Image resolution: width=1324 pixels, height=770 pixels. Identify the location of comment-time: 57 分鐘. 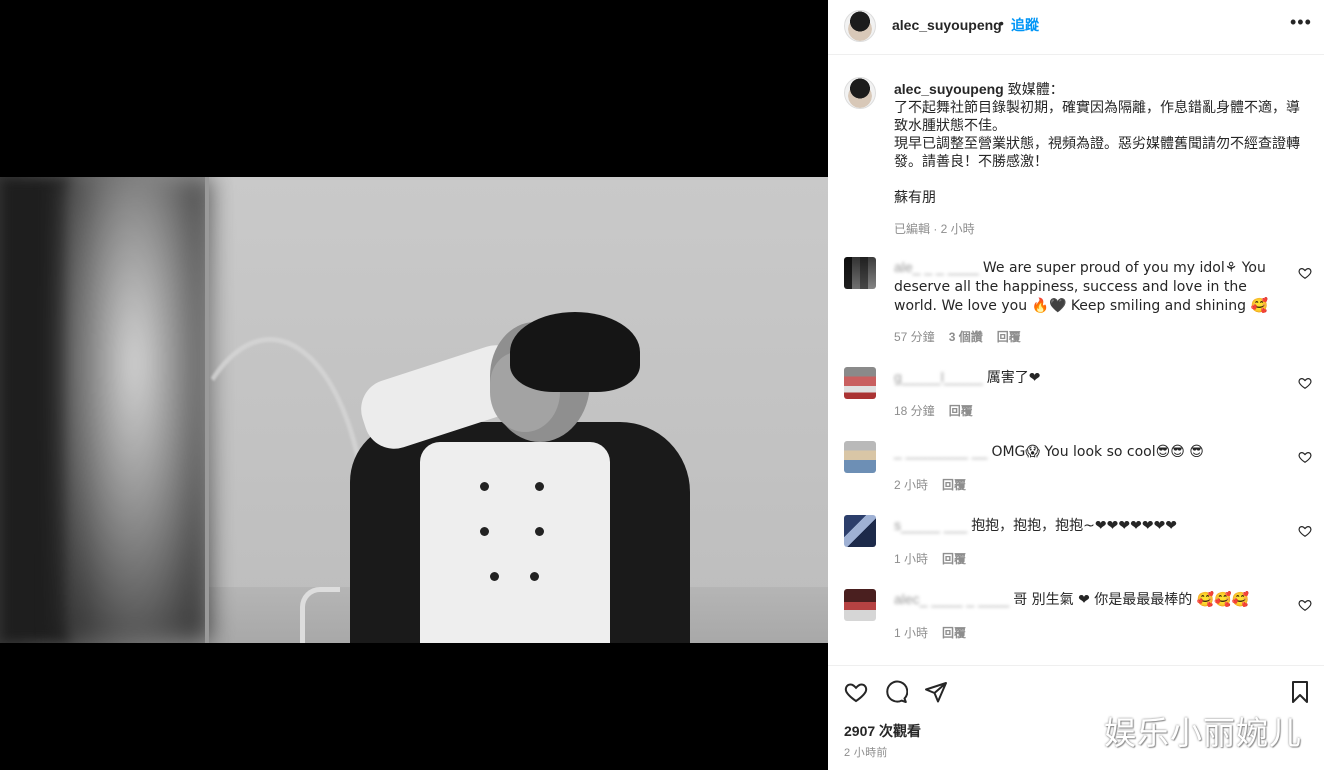
(914, 337).